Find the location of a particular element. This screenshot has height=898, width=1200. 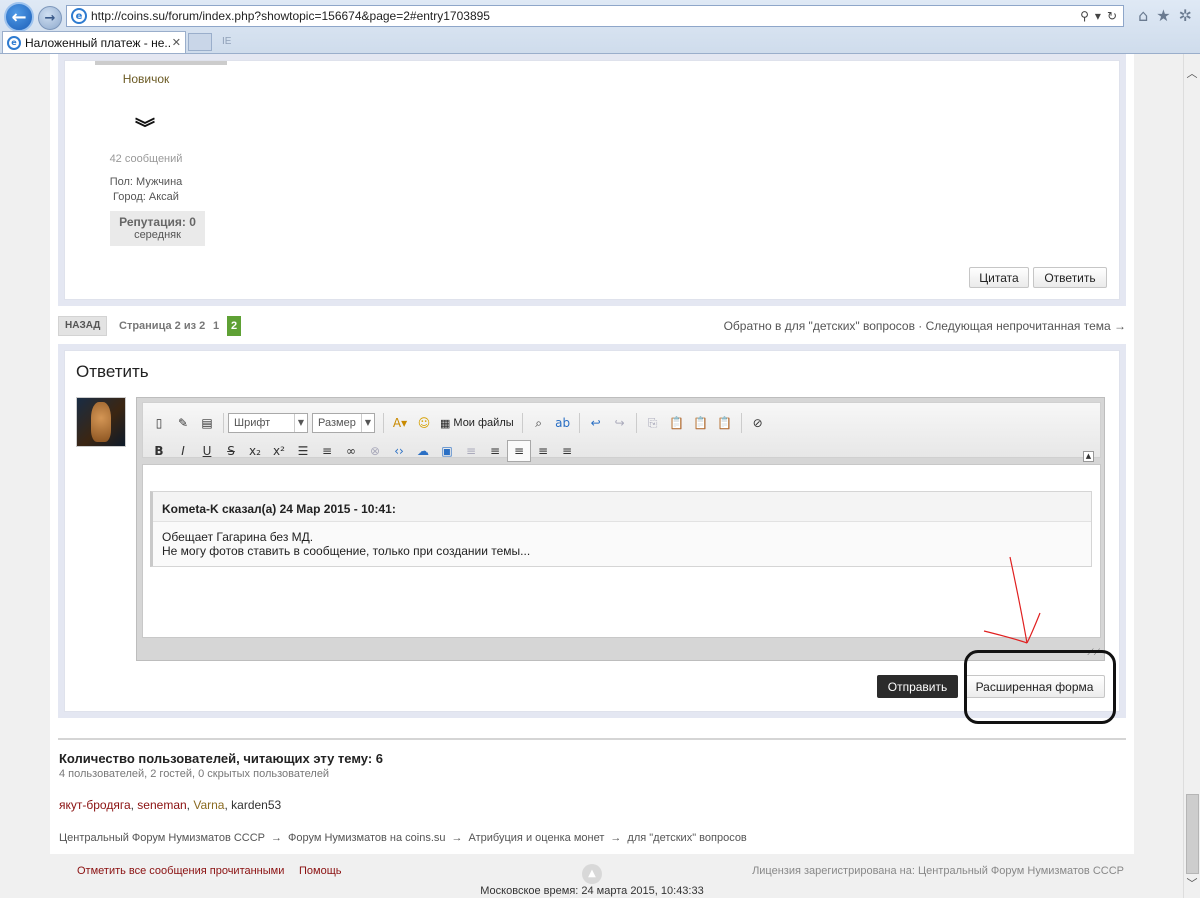

author-post-count: 42 сообщений is located at coordinates (146, 159).